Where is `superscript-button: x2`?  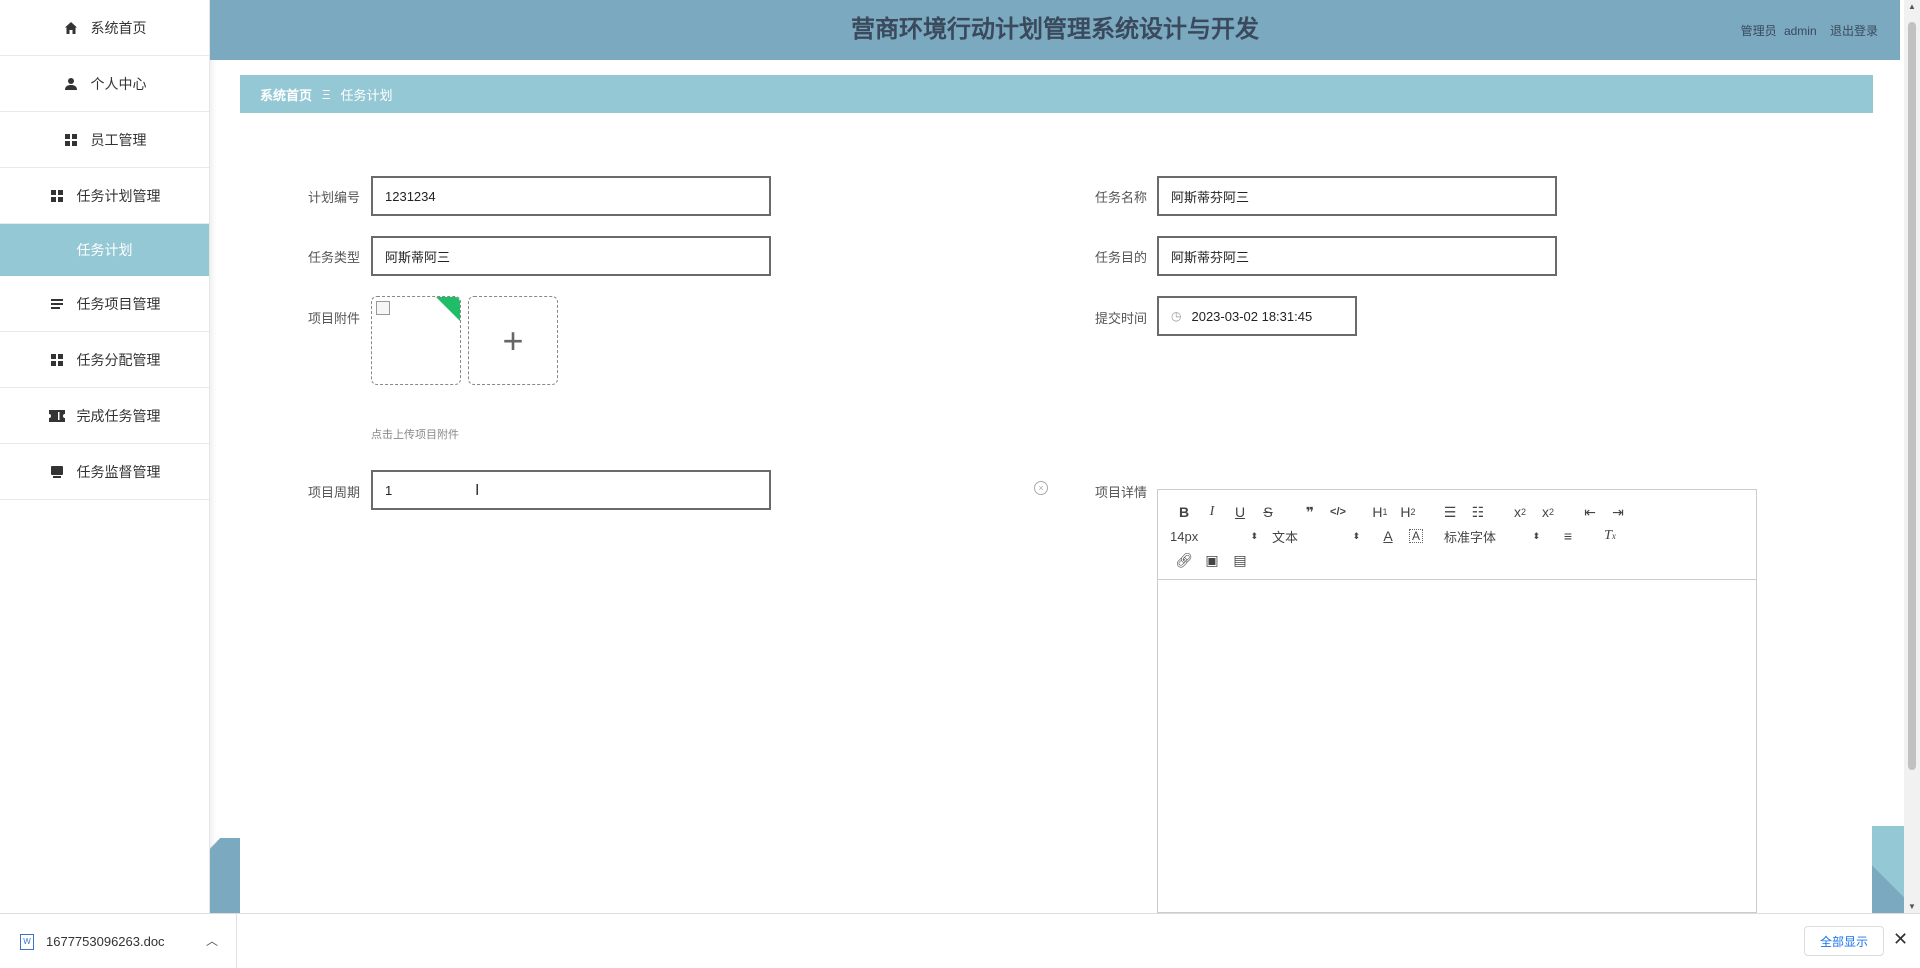 superscript-button: x2 is located at coordinates (1548, 512).